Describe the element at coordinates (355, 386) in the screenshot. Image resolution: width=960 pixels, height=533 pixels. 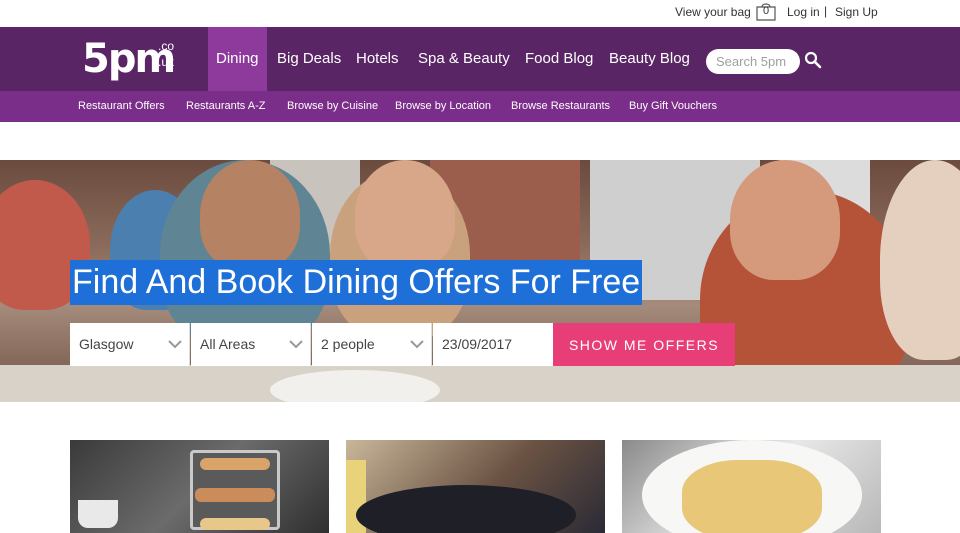
I see `hero-plate` at that location.